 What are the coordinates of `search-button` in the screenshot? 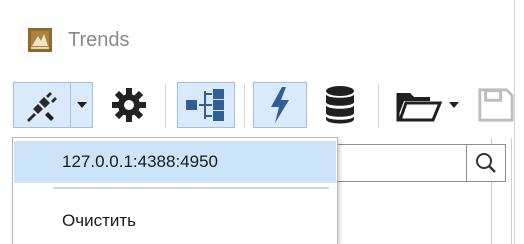 It's located at (485, 163).